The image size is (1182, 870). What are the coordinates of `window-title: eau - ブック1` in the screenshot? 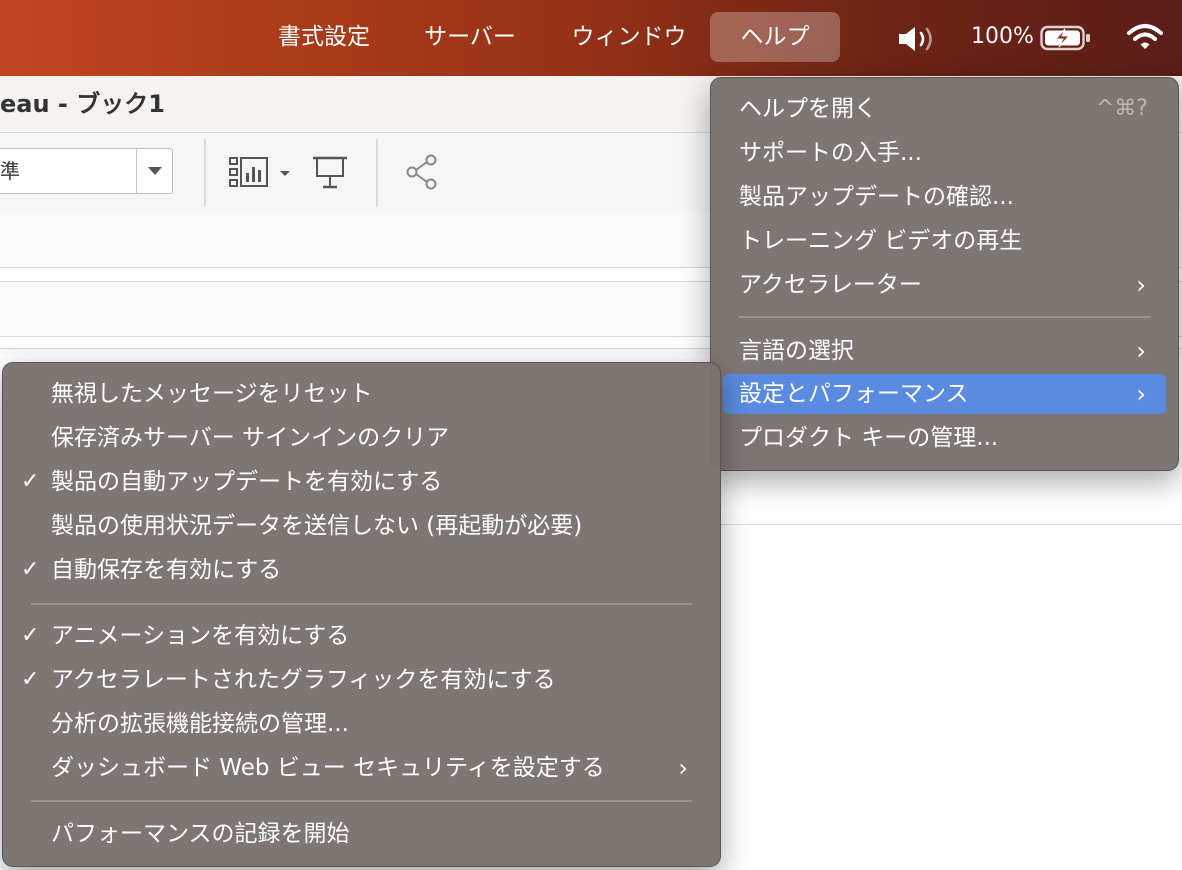 It's located at (82, 104).